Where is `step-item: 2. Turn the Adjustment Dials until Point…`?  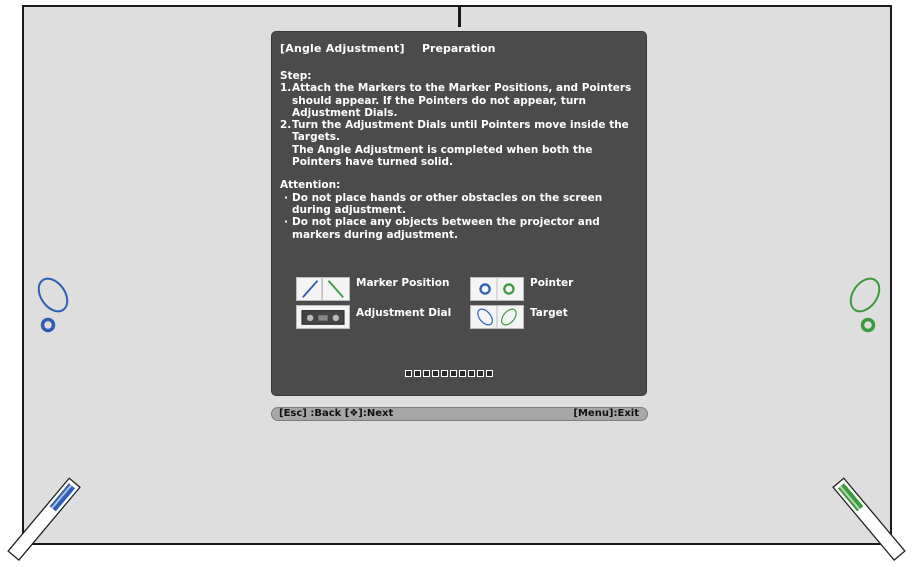
step-item: 2. Turn the Adjustment Dials until Point… is located at coordinates (457, 143).